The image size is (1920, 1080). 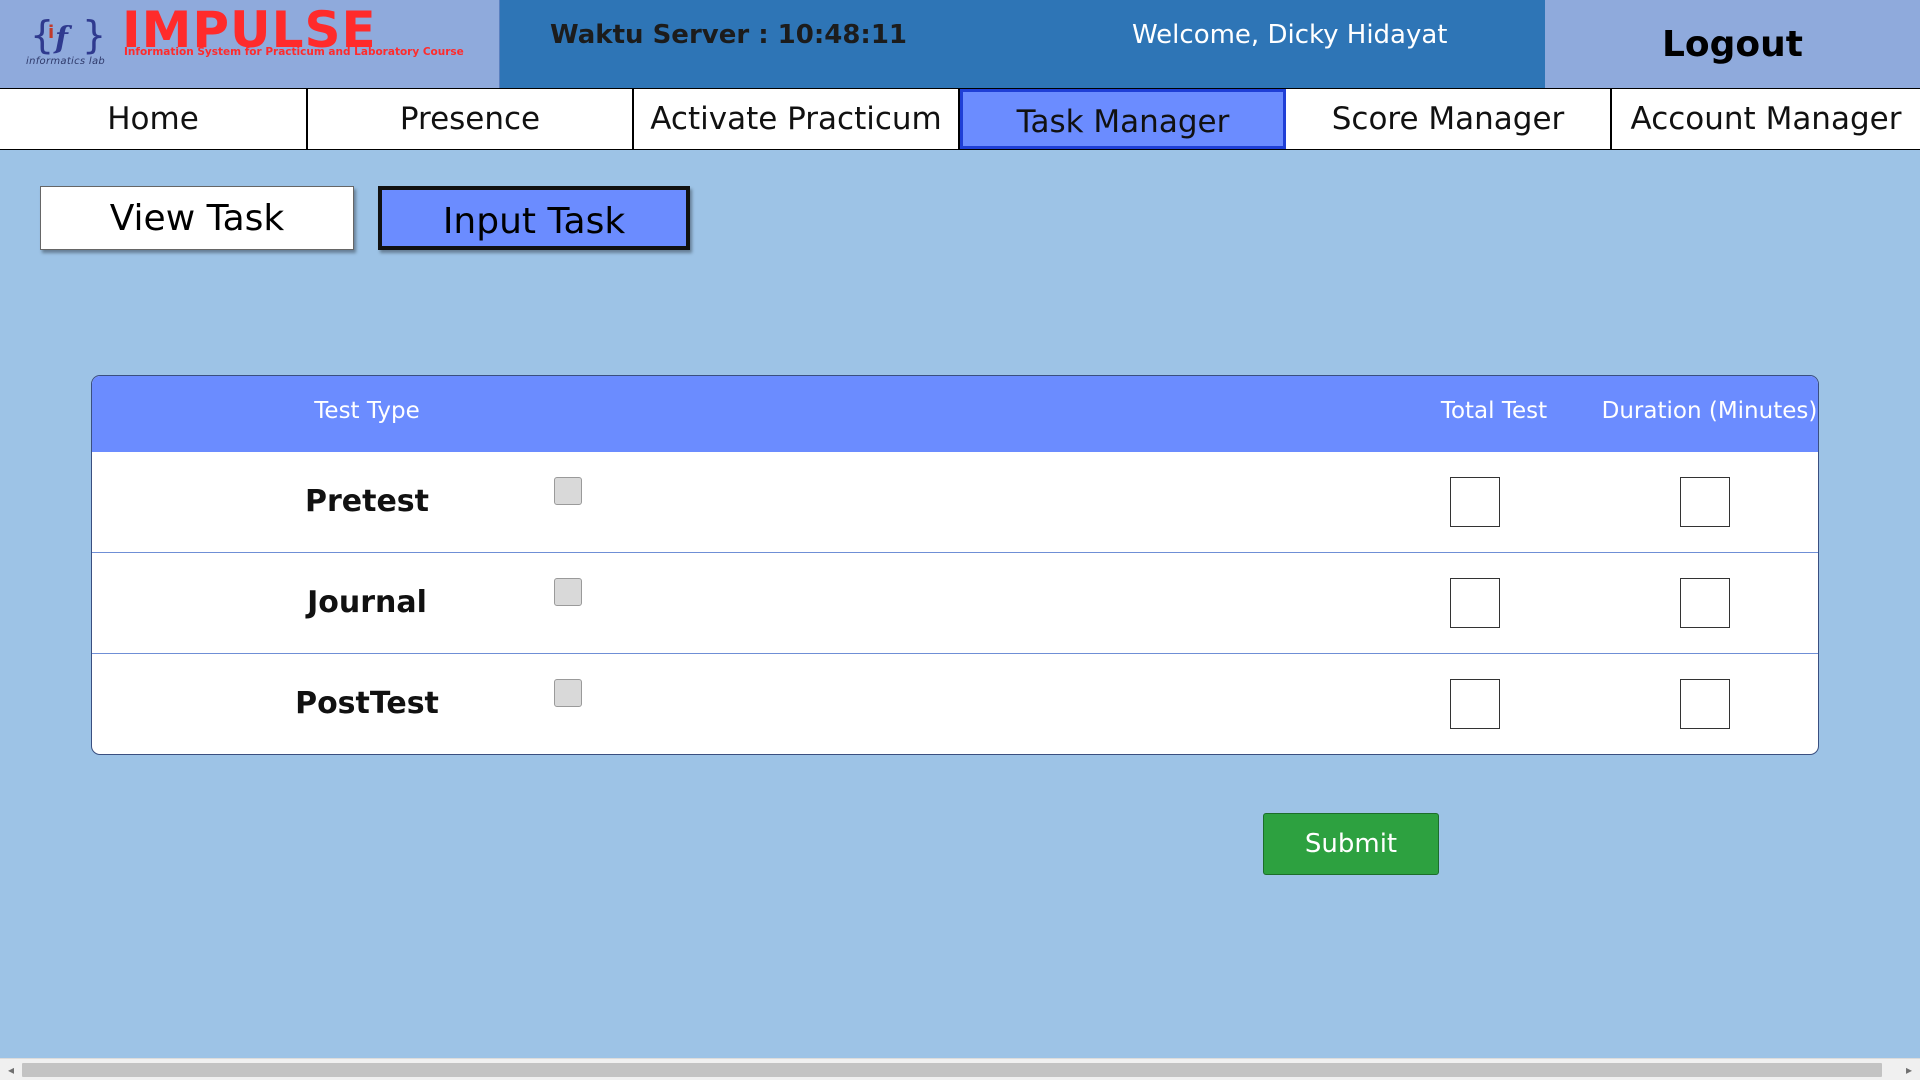 I want to click on nav-presence: Presence, so click(x=471, y=119).